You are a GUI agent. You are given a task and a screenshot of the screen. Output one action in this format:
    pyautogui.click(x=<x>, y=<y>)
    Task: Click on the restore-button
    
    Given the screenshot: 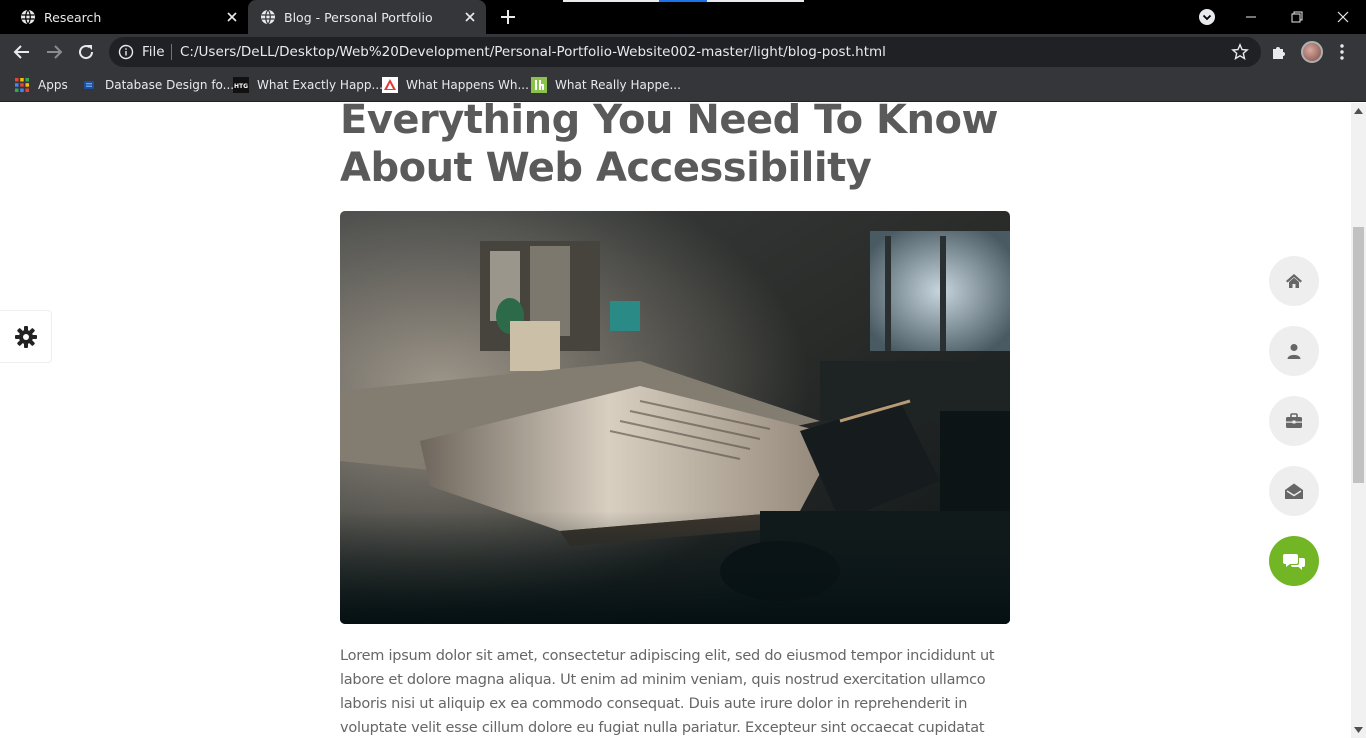 What is the action you would take?
    pyautogui.click(x=1297, y=17)
    